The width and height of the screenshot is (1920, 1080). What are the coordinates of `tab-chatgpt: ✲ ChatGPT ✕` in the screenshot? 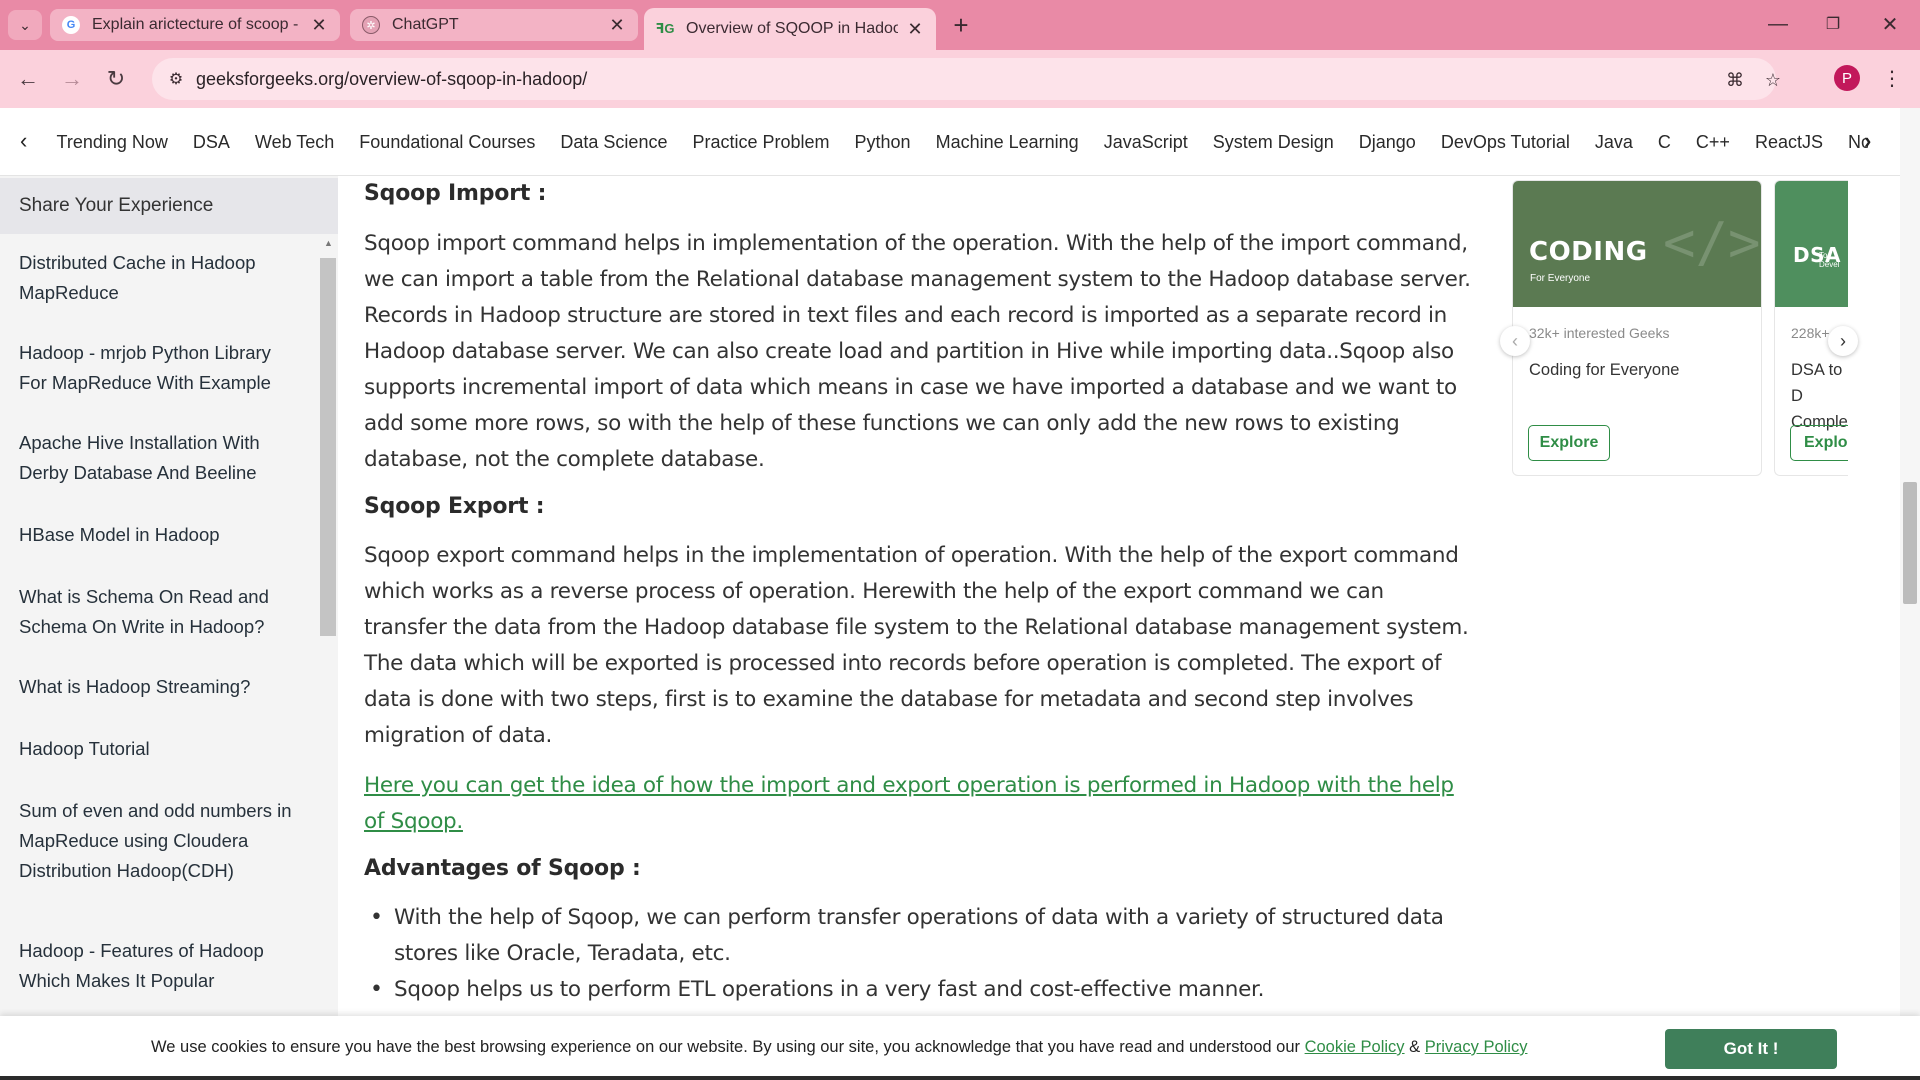 It's located at (494, 25).